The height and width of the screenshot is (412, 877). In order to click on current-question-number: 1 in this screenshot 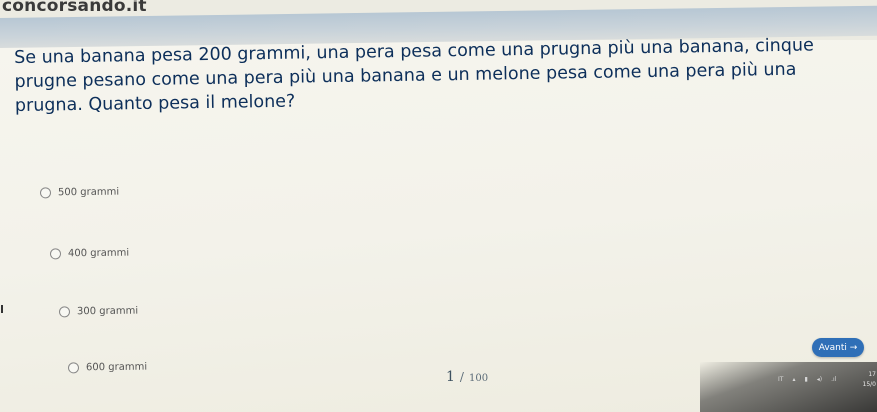, I will do `click(450, 377)`.